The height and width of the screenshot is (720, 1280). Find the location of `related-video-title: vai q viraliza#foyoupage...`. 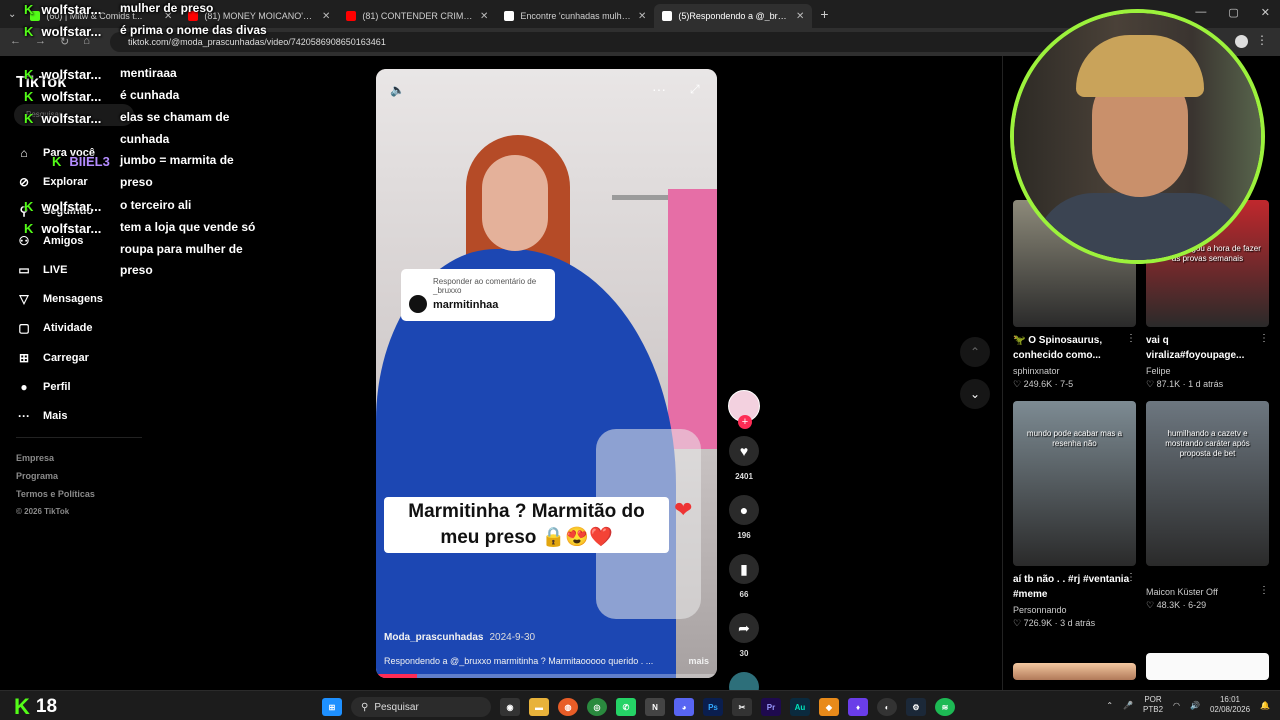

related-video-title: vai q viraliza#foyoupage... is located at coordinates (1206, 348).